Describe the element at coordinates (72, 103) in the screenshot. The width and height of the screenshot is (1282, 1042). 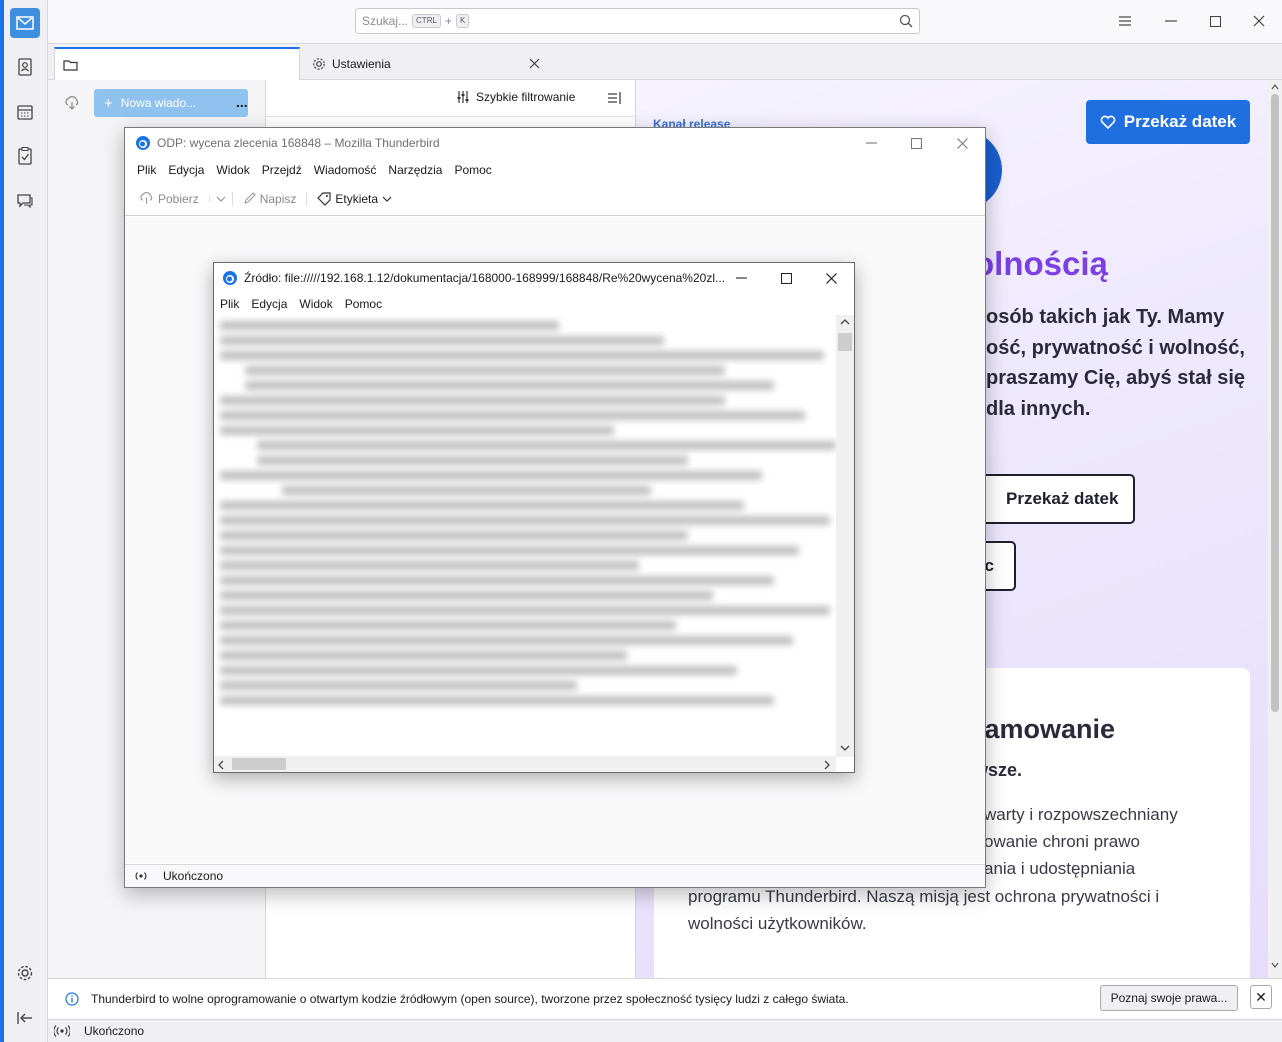
I see `get-messages-icon` at that location.